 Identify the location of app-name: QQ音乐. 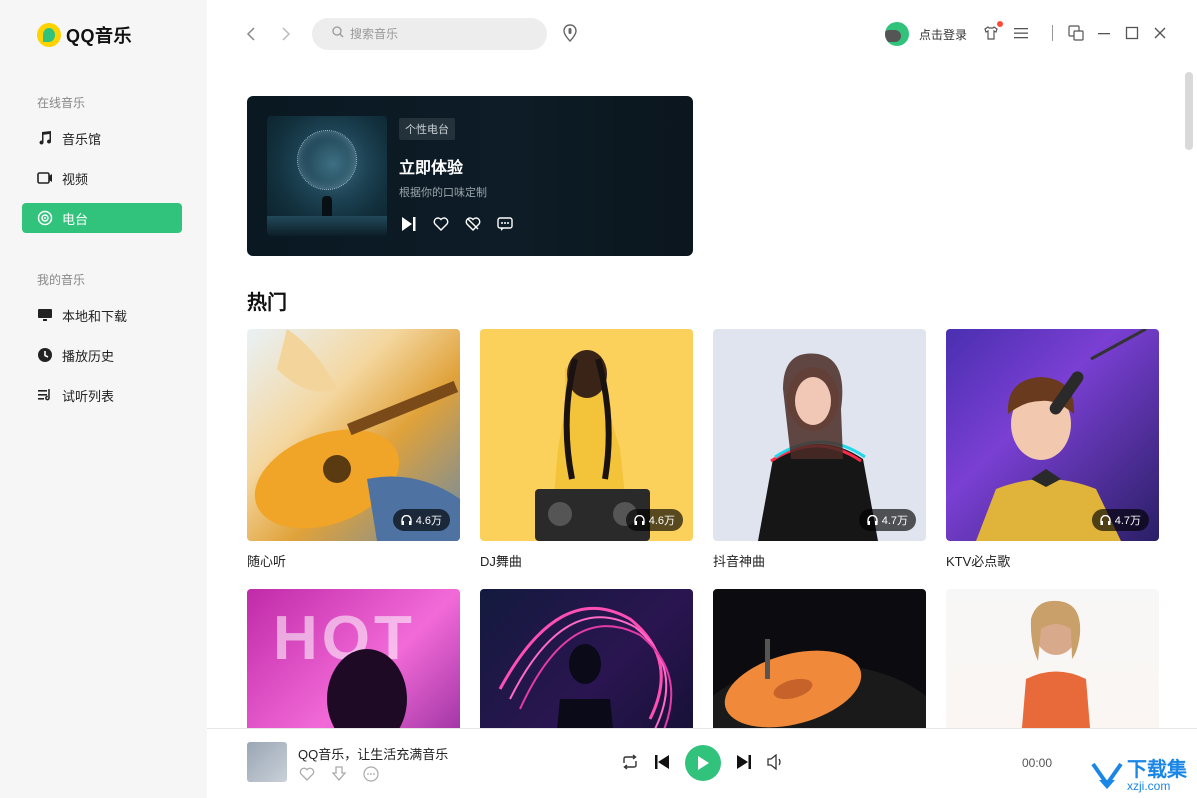
(99, 36).